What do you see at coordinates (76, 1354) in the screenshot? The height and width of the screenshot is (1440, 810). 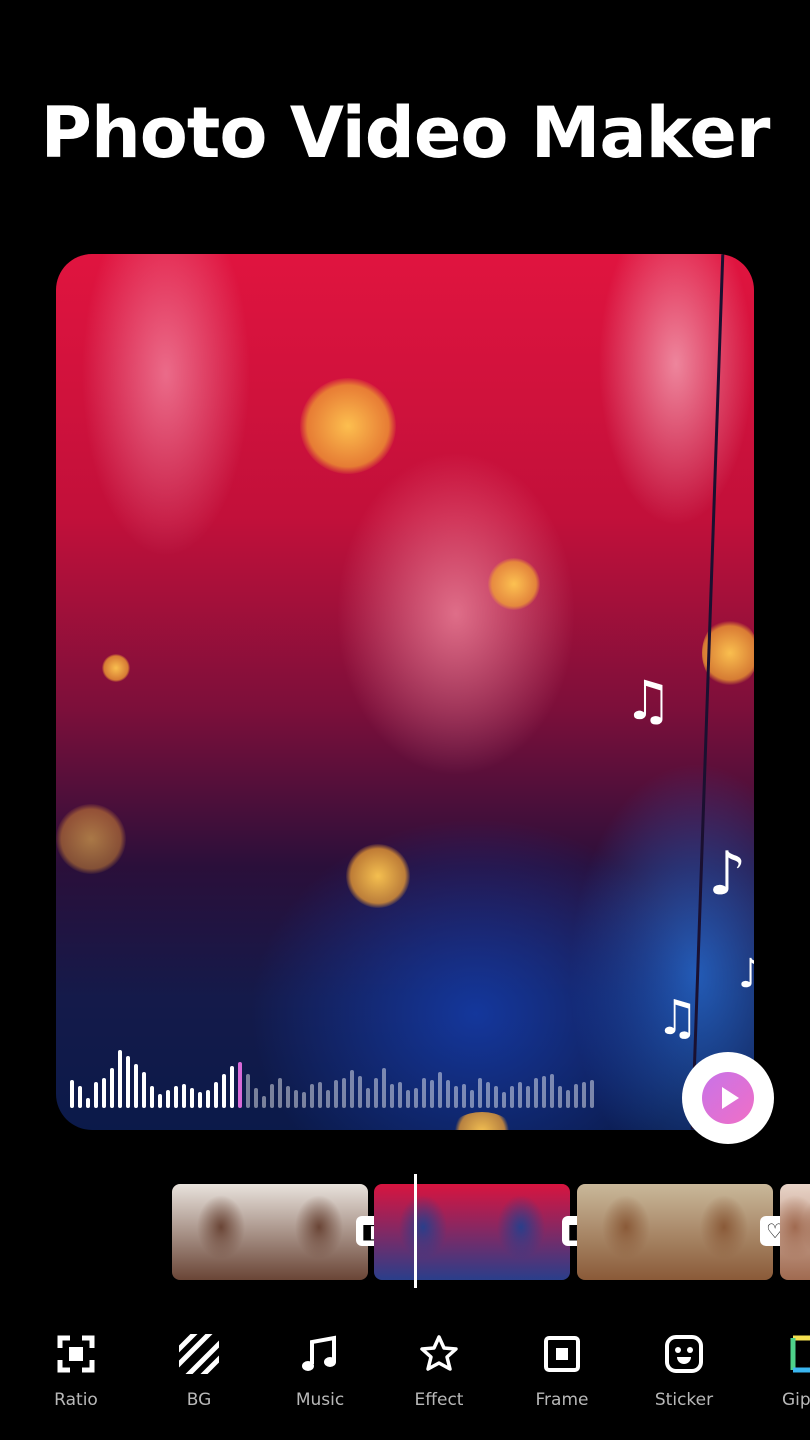 I see `ratio-icon` at bounding box center [76, 1354].